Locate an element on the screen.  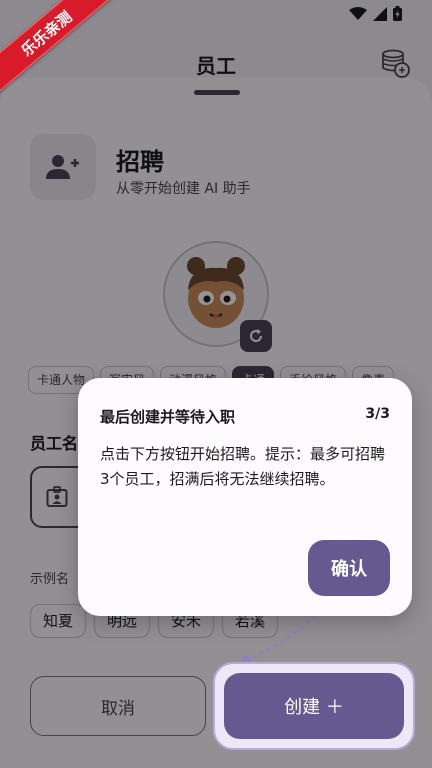
dialog-body: 点击下方按钮开始招聘。提示：最多可招聘3个员工，招满后将无法继续招聘。 is located at coordinates (243, 466).